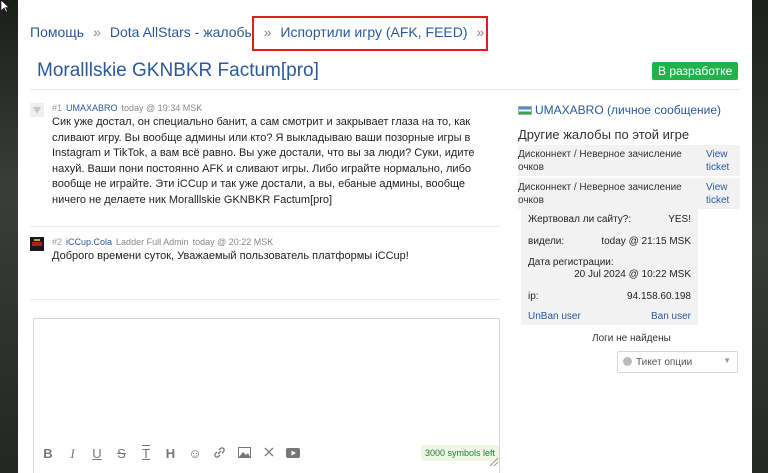  I want to click on gear-icon, so click(627, 361).